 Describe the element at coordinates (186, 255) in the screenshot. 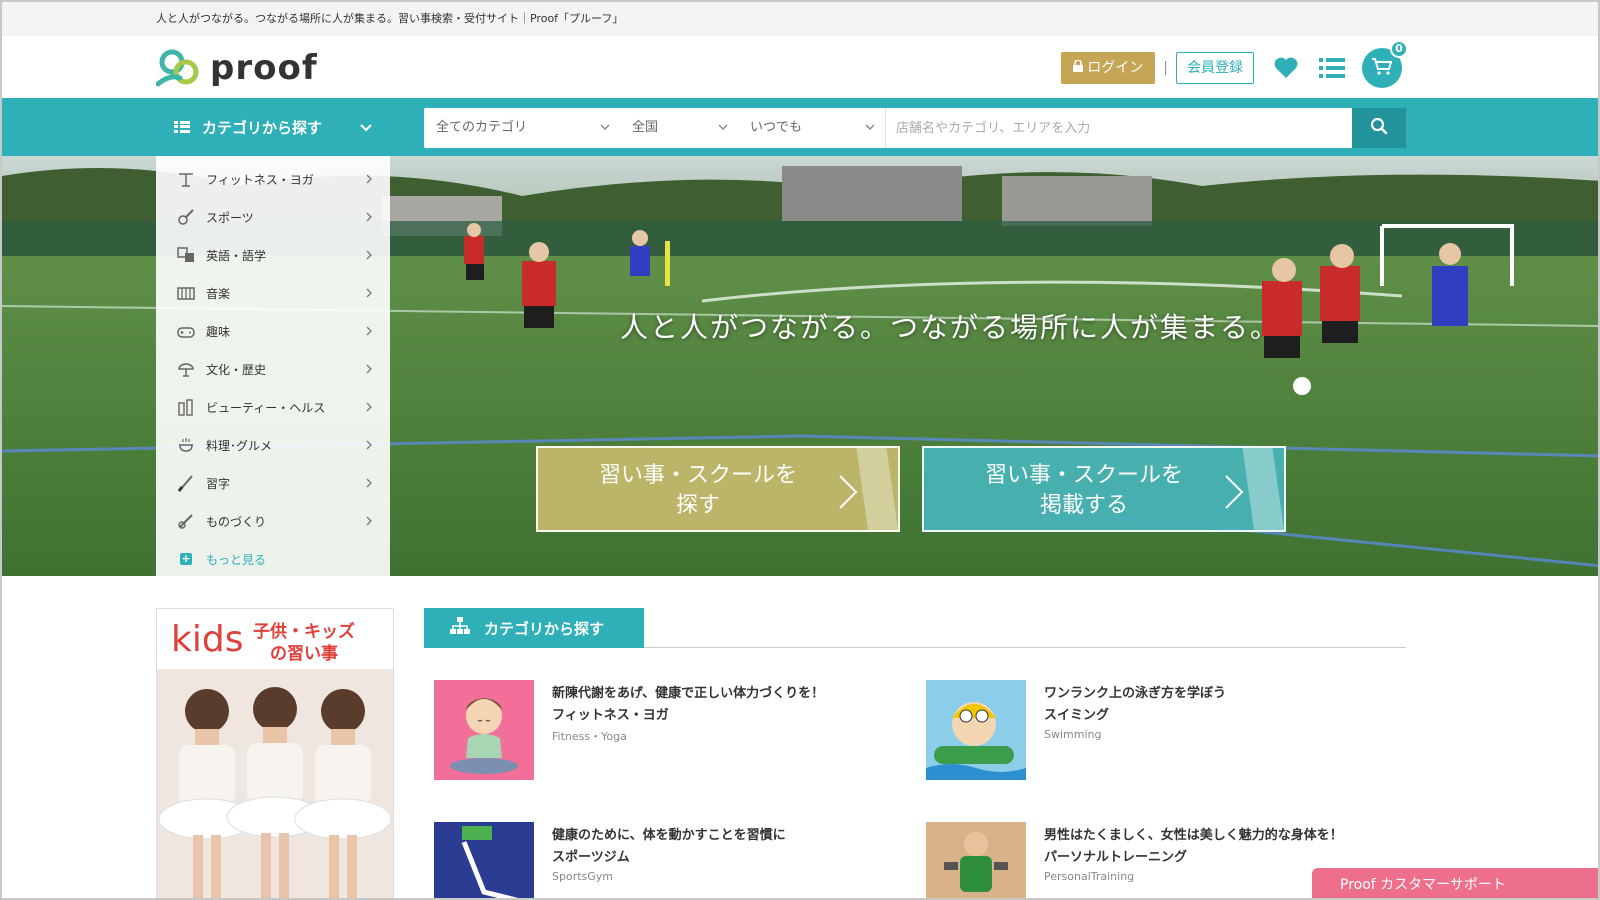

I see `language-icon` at that location.